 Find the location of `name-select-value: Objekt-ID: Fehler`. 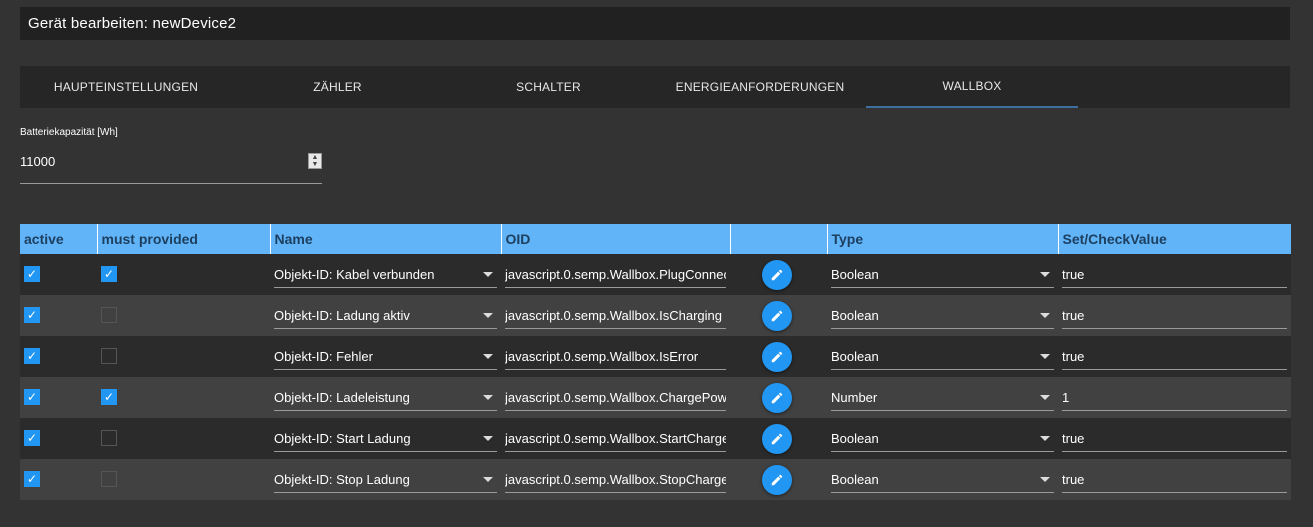

name-select-value: Objekt-ID: Fehler is located at coordinates (323, 356).